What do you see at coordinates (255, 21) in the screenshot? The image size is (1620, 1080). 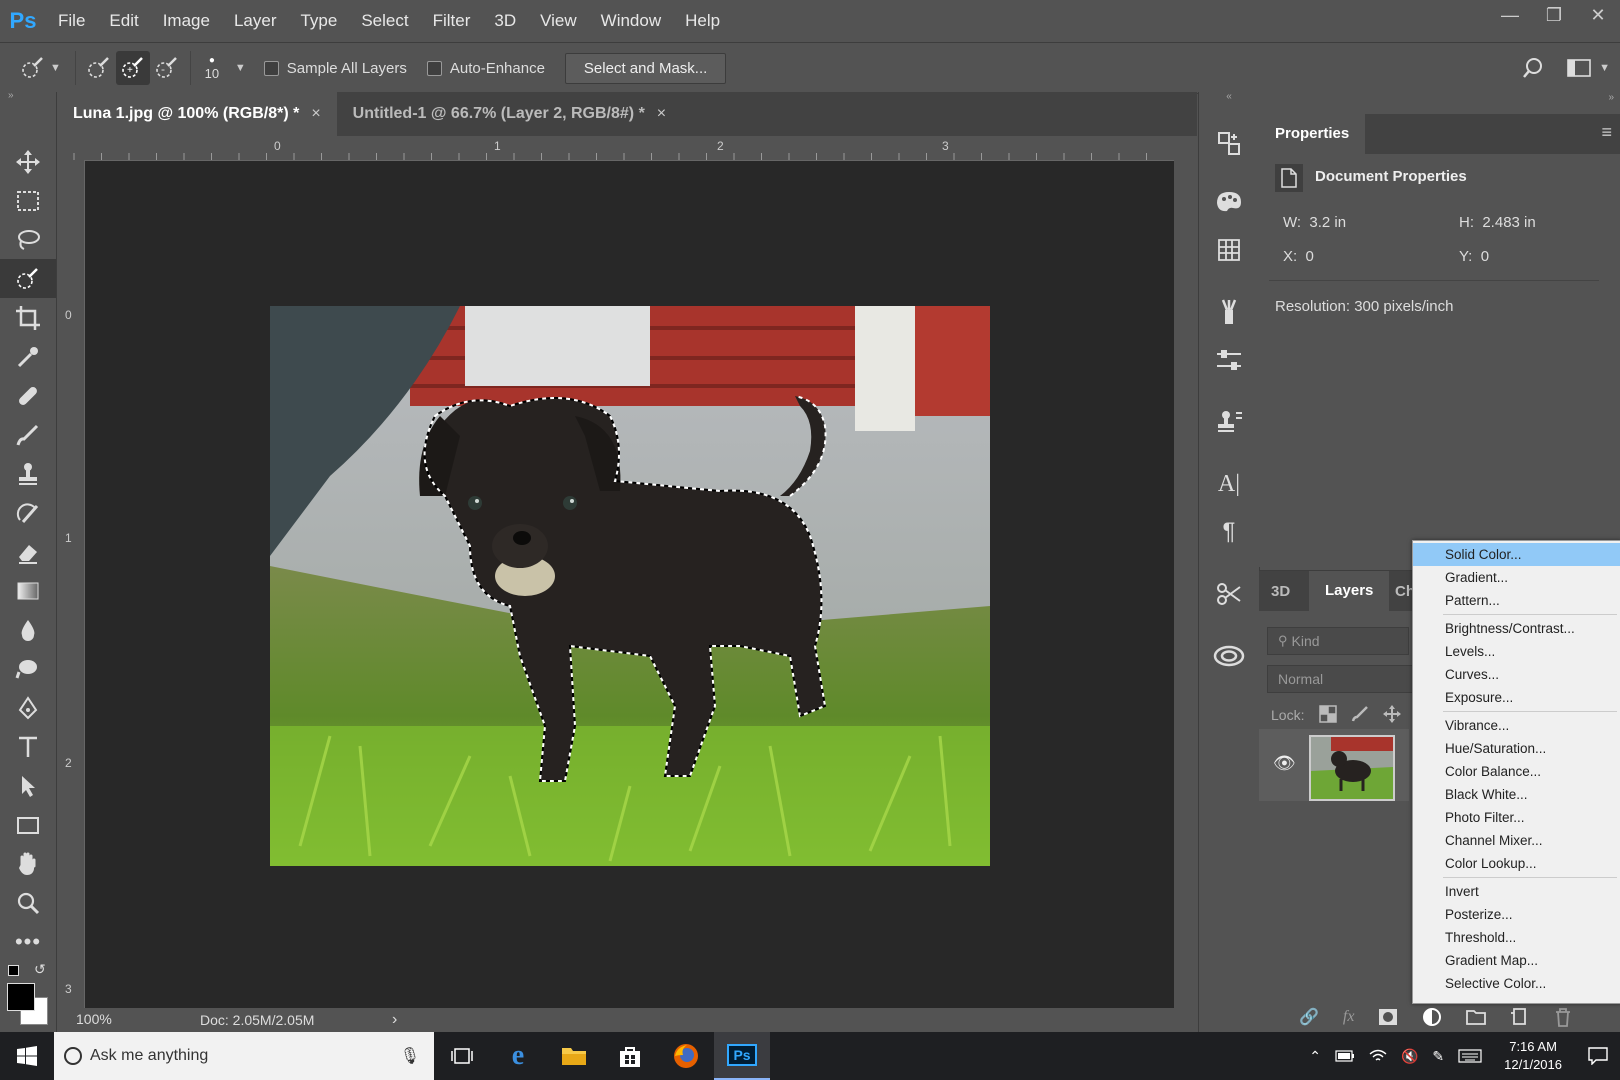 I see `menu-layer: Layer` at bounding box center [255, 21].